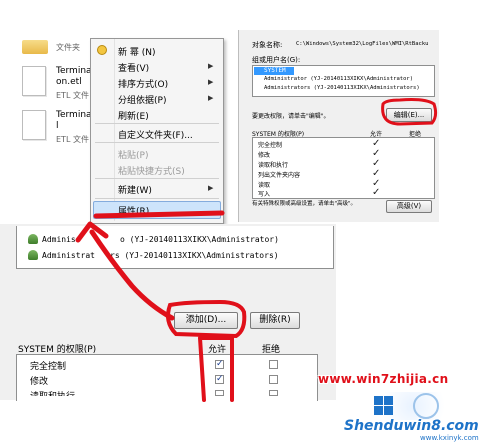 This screenshot has width=500, height=446. Describe the element at coordinates (411, 426) in the screenshot. I see `logo-watermark: Shenduwin8.com` at that location.